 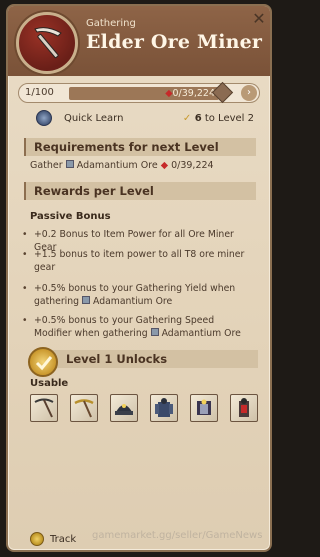 I want to click on miner-cap-item, so click(x=124, y=408).